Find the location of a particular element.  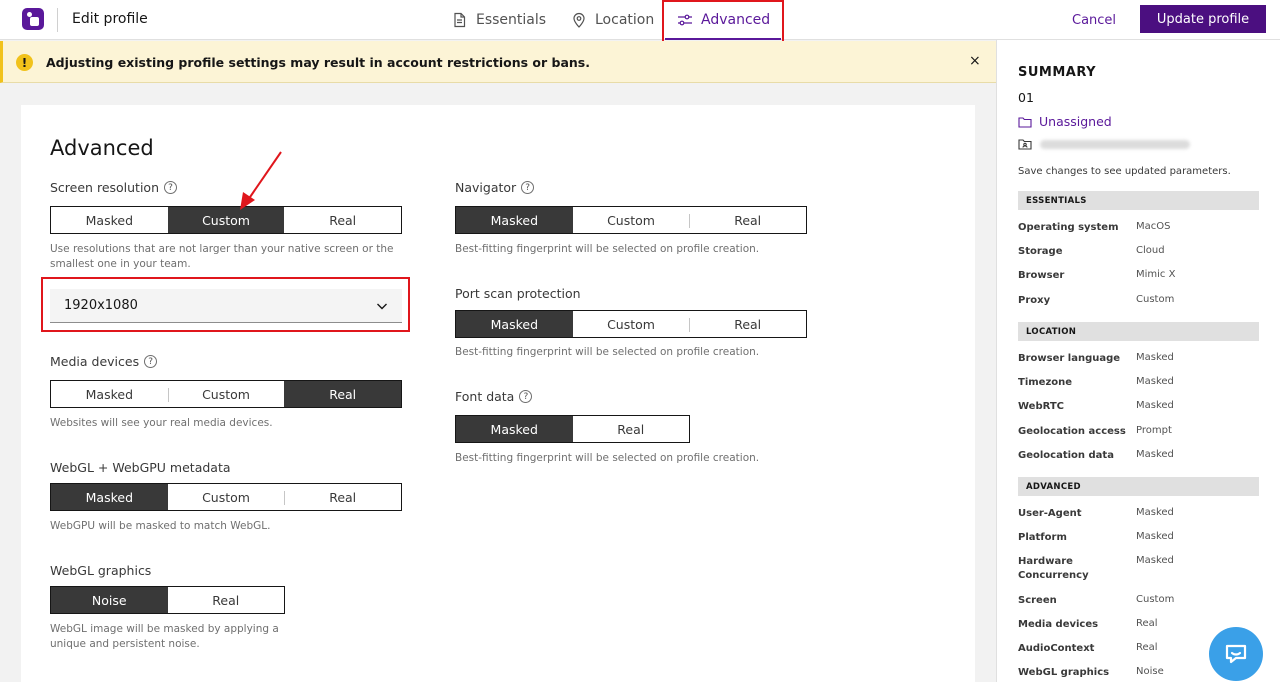

font-data-switcher: Masked Real is located at coordinates (572, 429).